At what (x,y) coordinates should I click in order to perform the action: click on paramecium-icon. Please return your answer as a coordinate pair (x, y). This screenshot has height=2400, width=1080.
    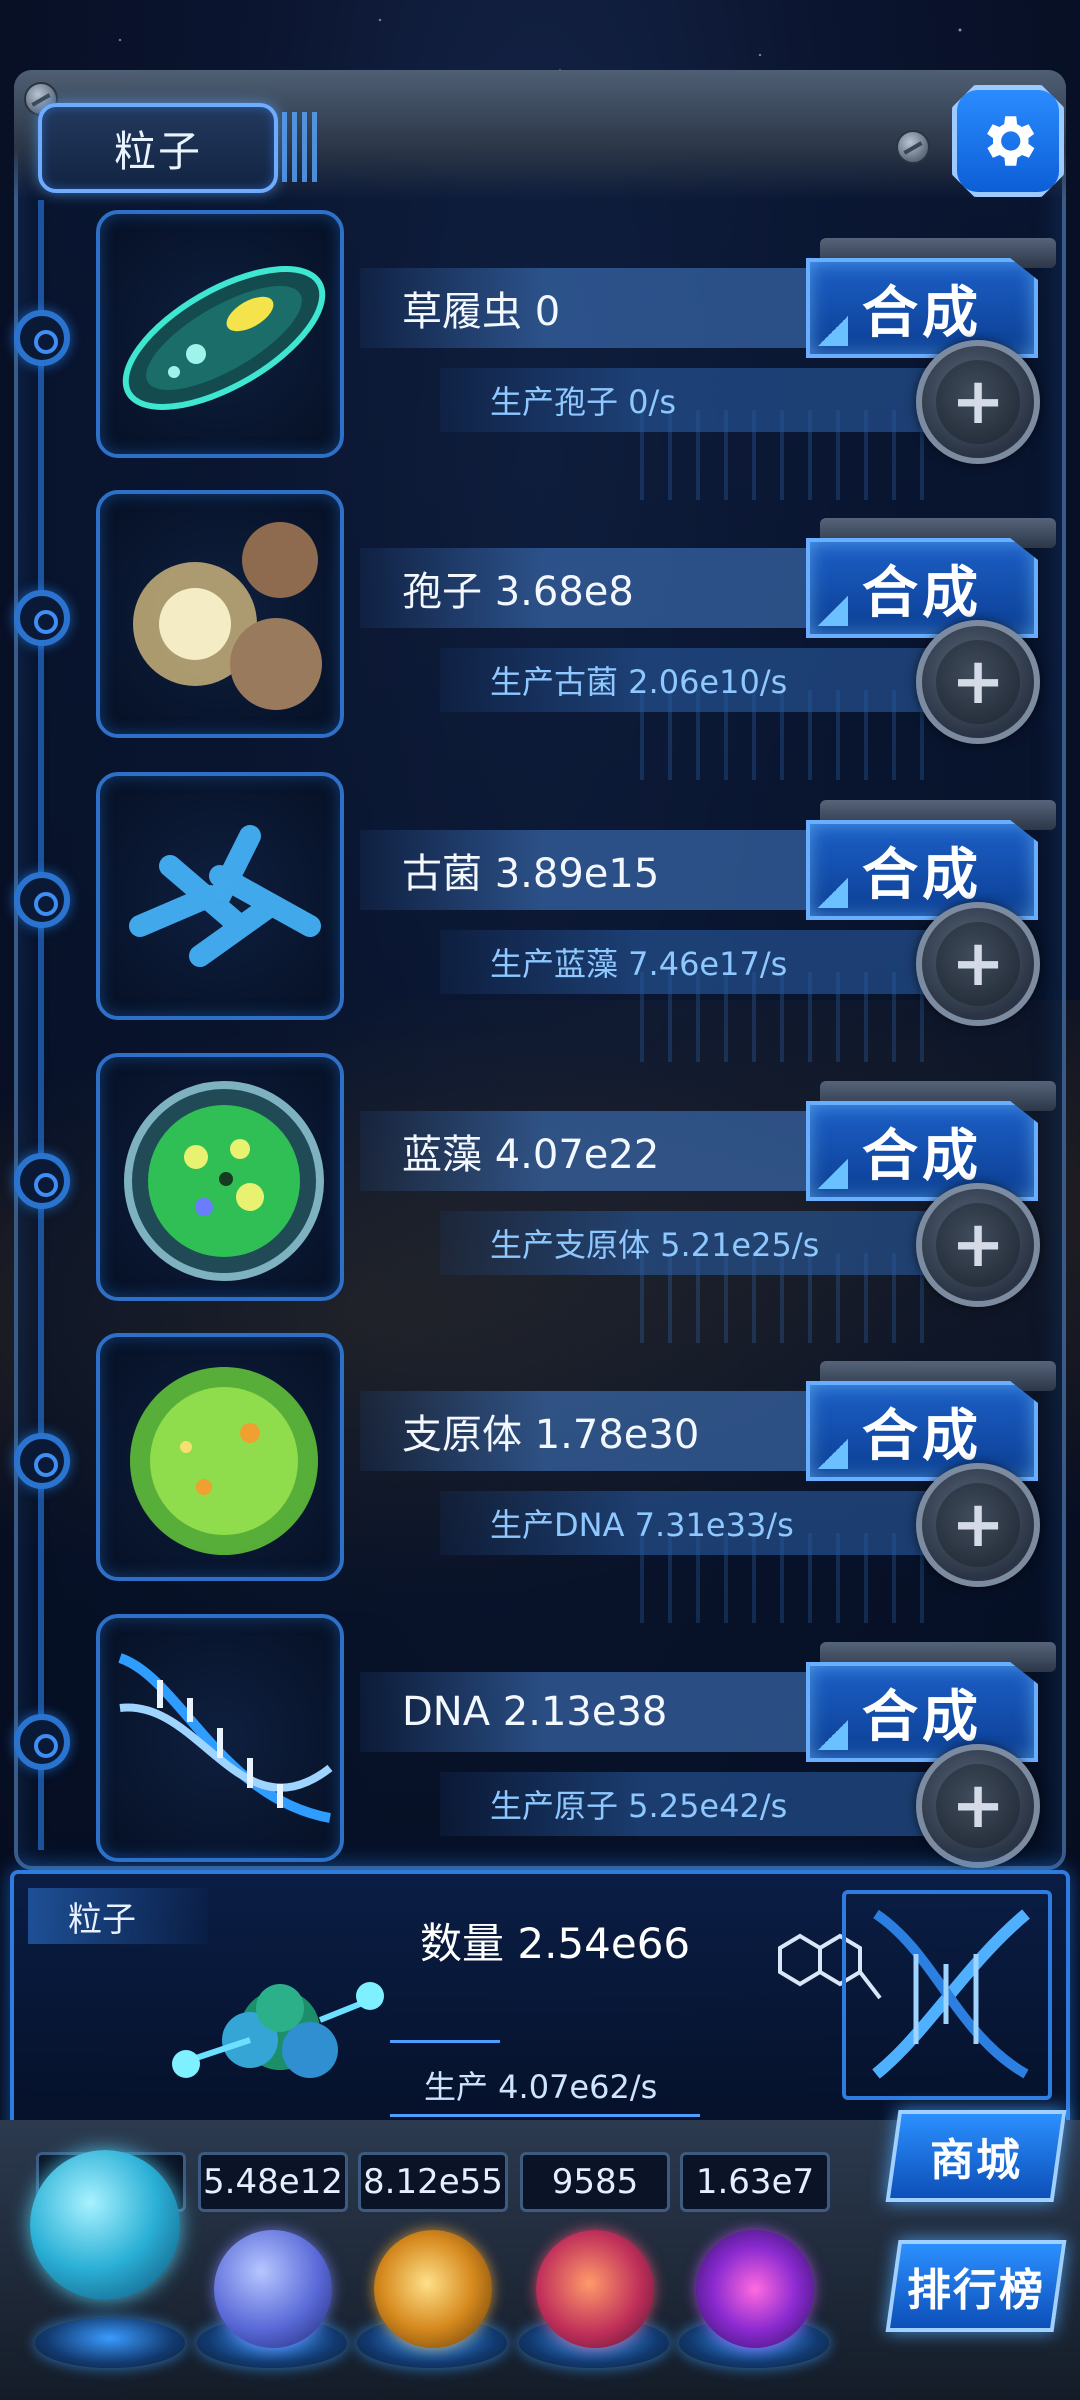
    Looking at the image, I should click on (220, 334).